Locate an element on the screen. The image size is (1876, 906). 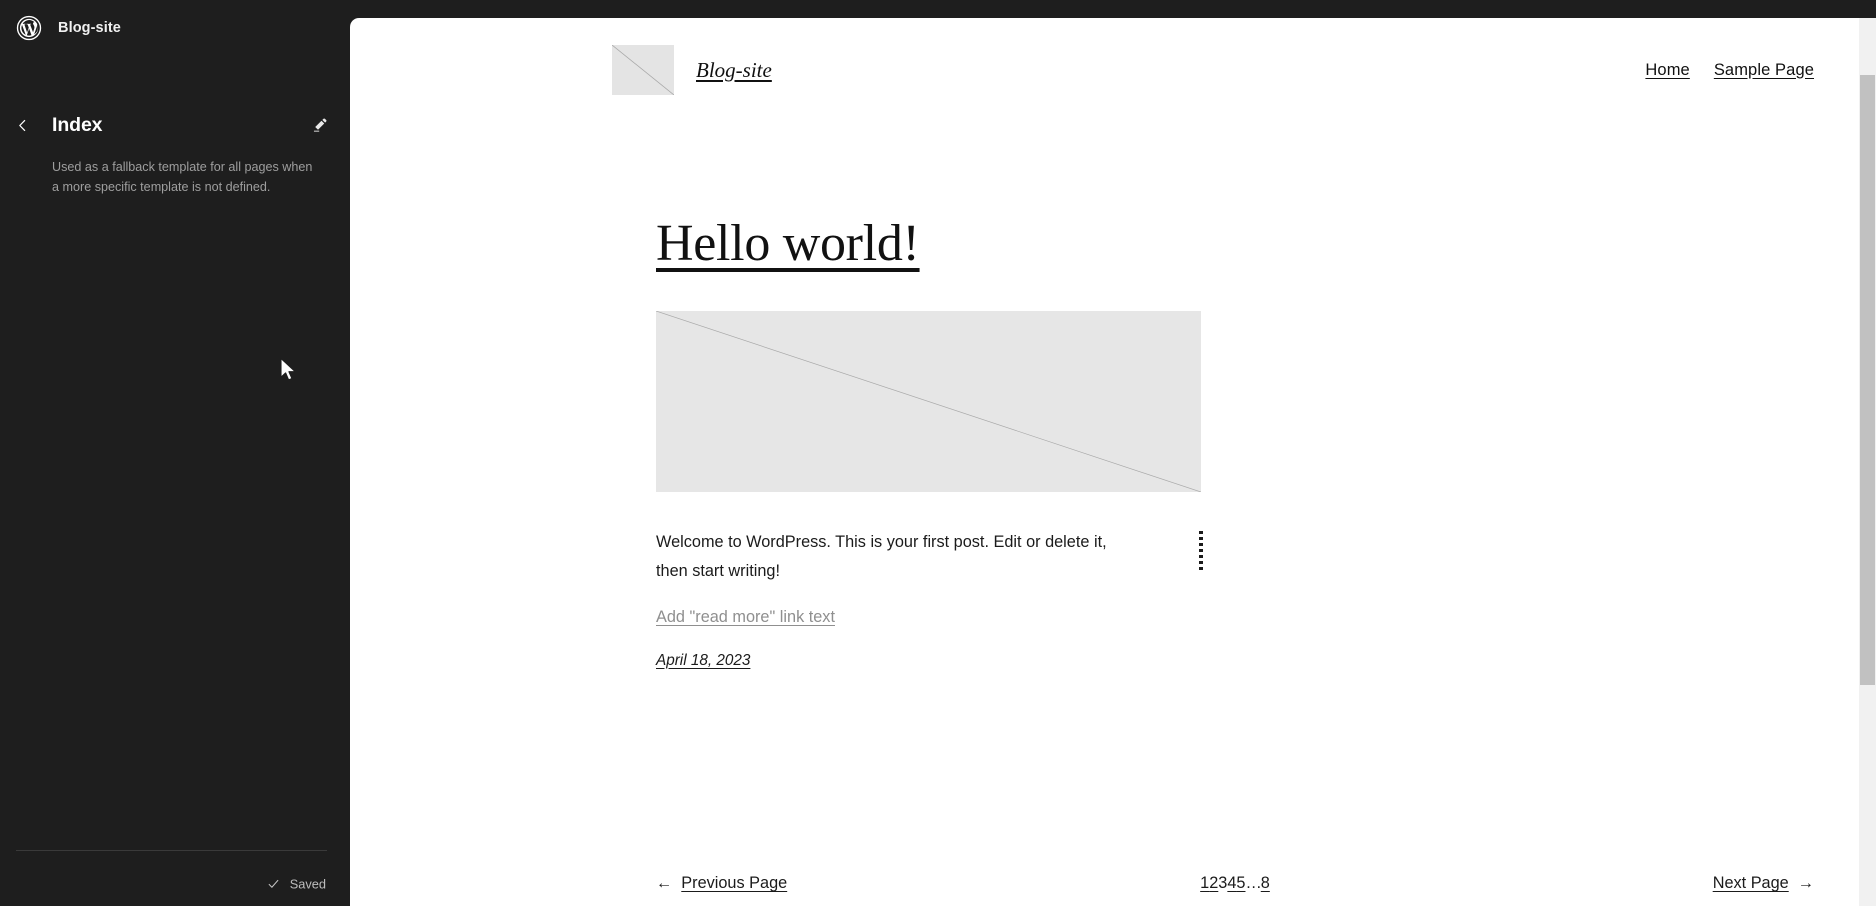
chevron-left-icon is located at coordinates (22, 125).